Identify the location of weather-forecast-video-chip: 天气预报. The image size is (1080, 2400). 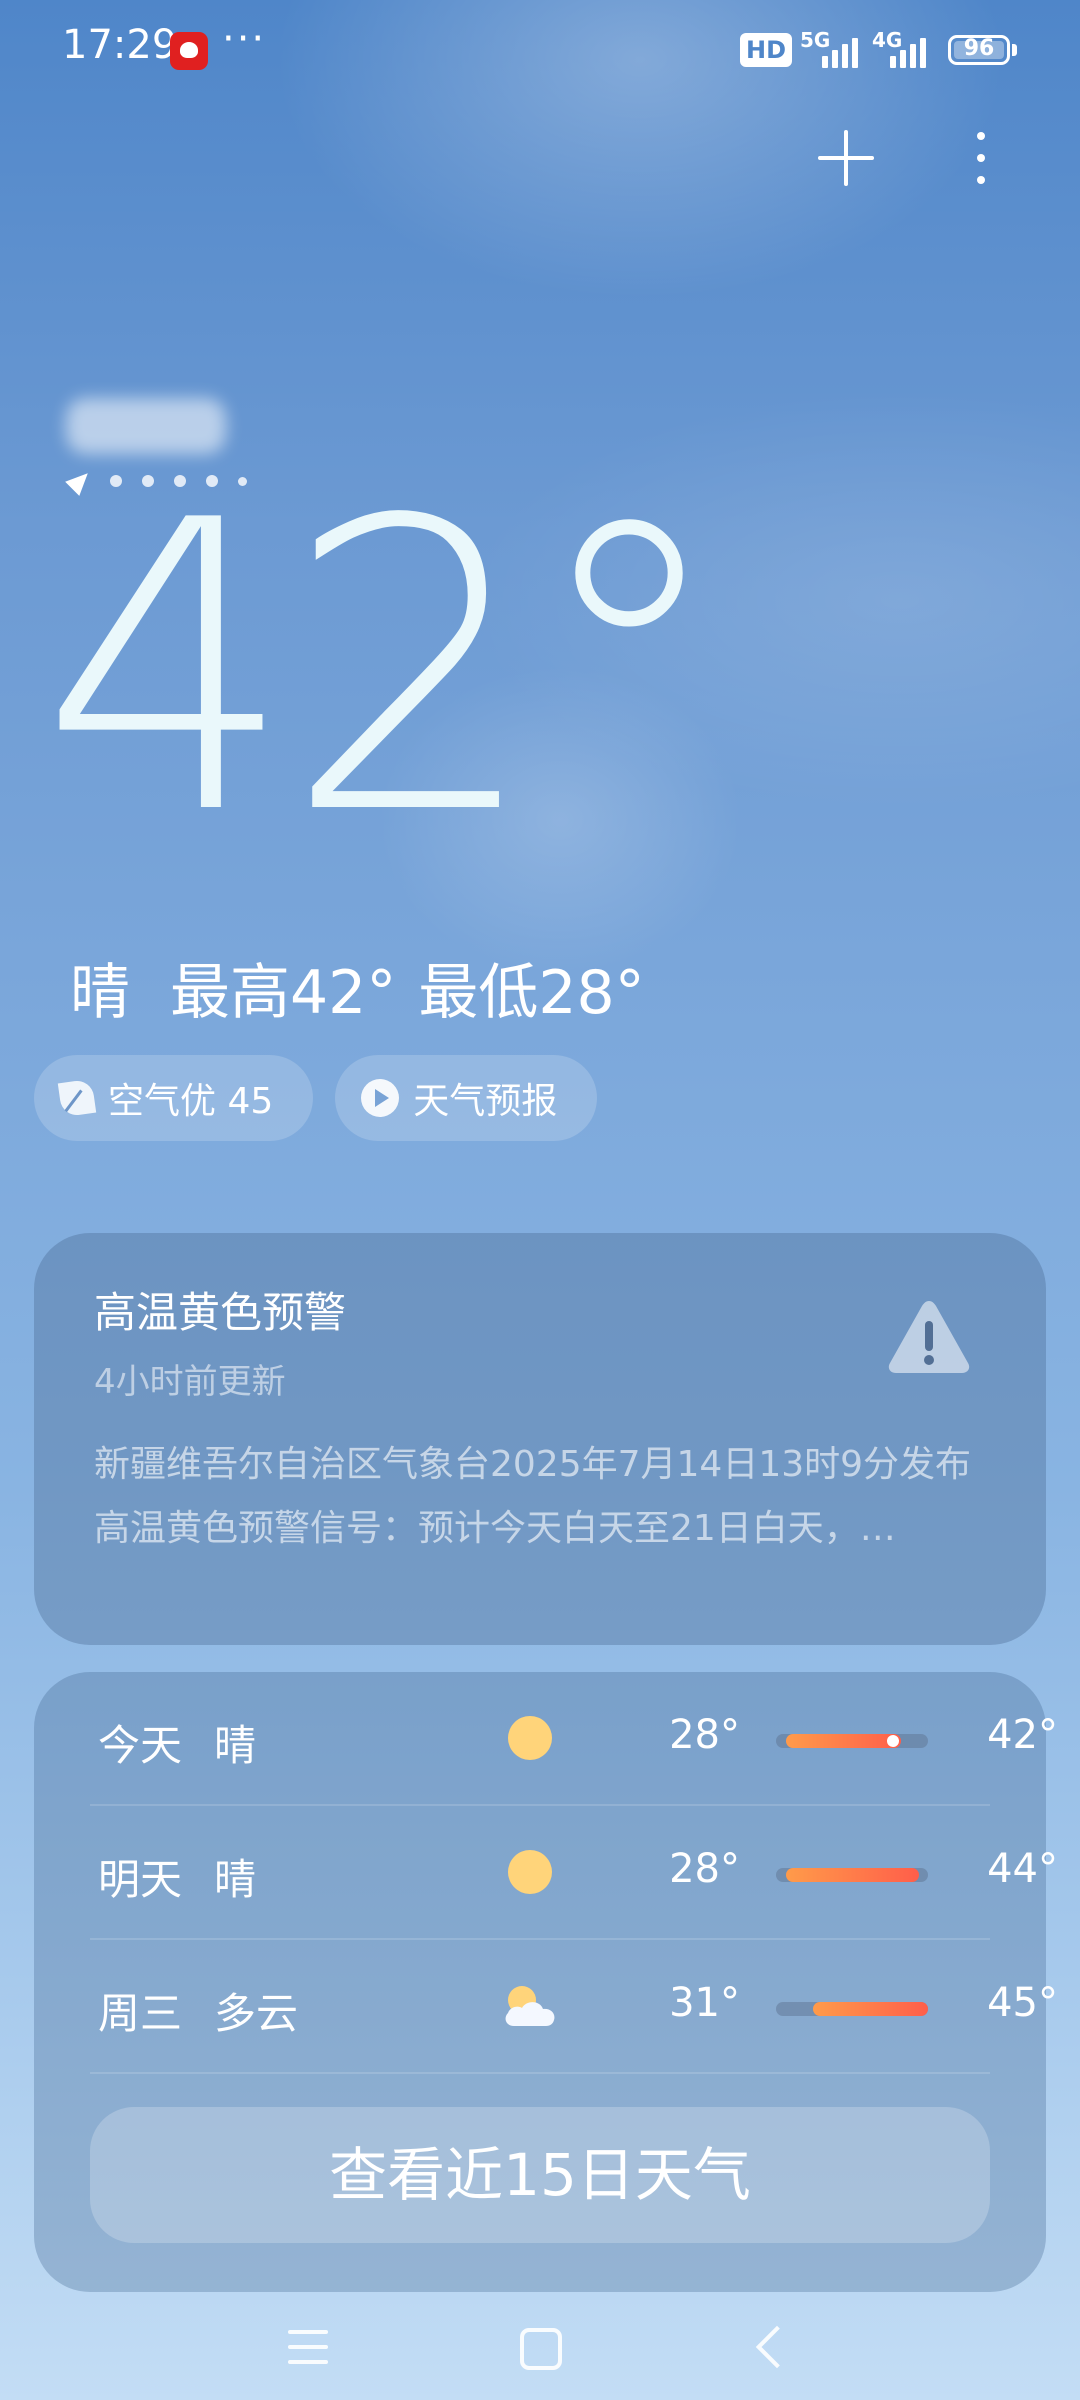
(466, 1098).